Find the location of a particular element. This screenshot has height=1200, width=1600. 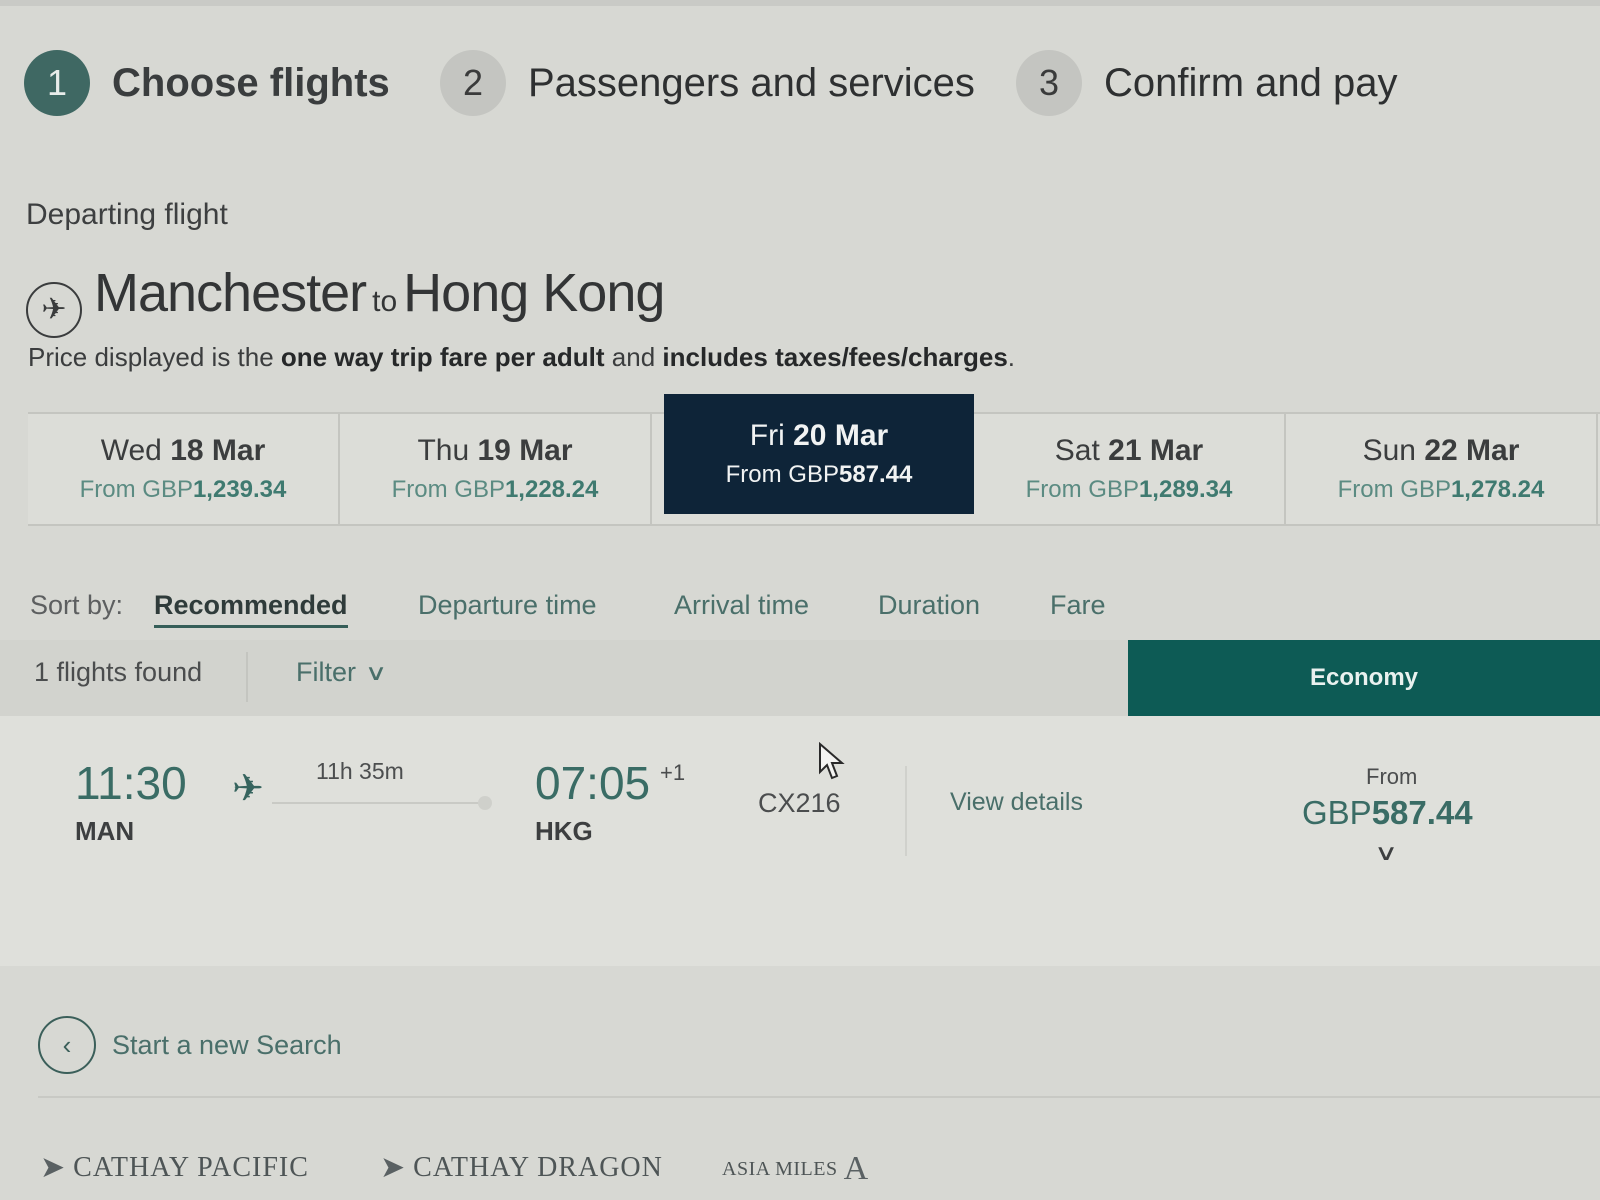

duration-endpoint is located at coordinates (485, 803).